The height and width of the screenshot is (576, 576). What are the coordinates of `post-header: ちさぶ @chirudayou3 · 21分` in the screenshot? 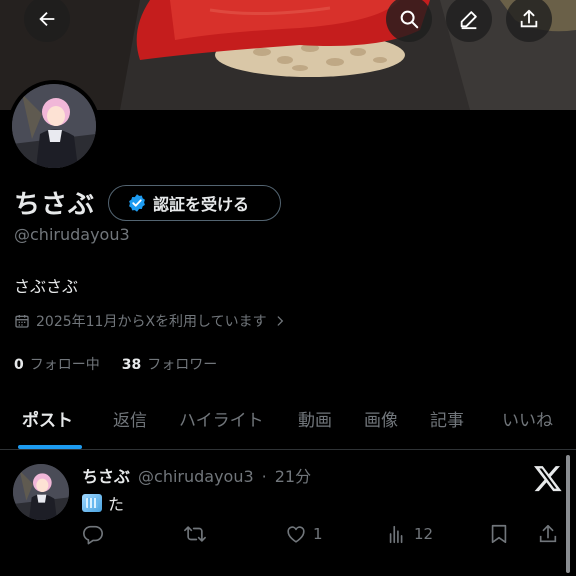 It's located at (196, 475).